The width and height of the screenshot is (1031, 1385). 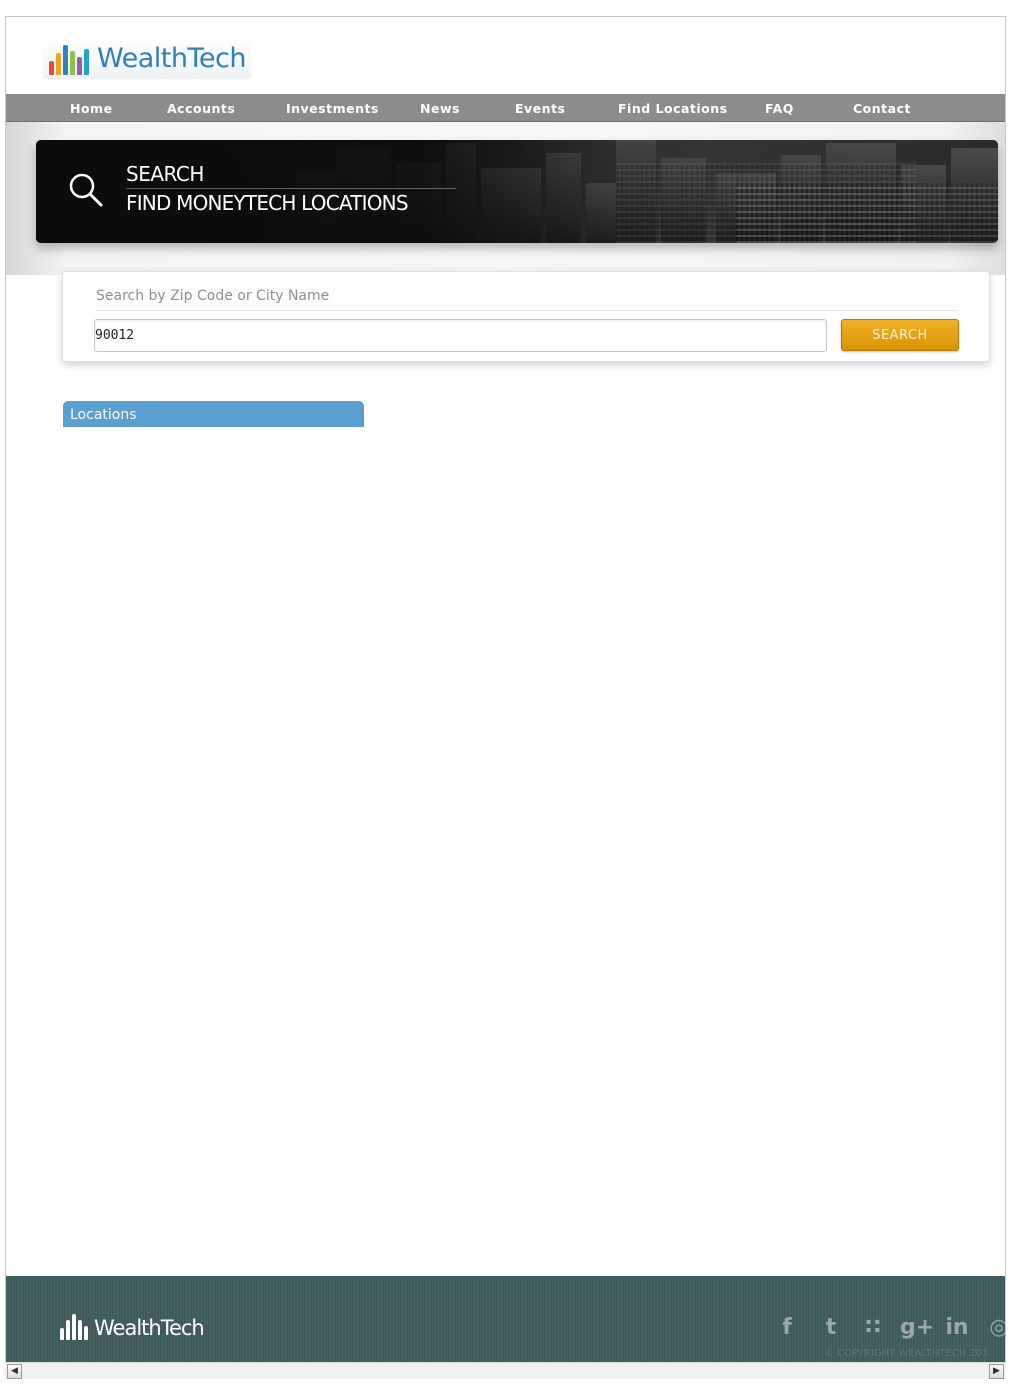 I want to click on footer-logo: WealthTech, so click(x=132, y=1327).